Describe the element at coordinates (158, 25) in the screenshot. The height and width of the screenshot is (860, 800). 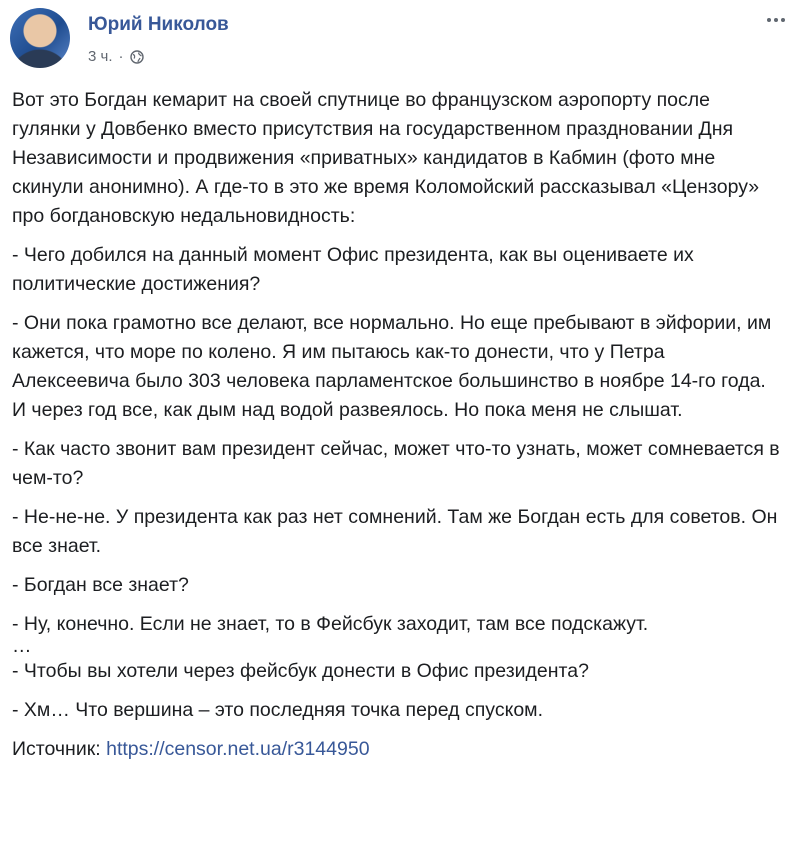
I see `author-name: Юрий Николов` at that location.